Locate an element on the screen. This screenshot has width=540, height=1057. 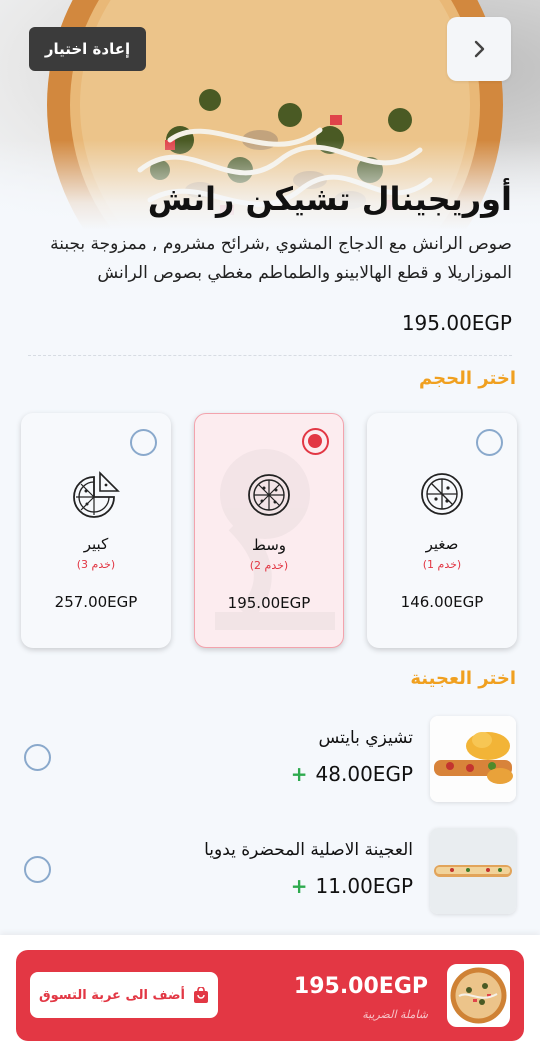
handmade-dough-image is located at coordinates (473, 871).